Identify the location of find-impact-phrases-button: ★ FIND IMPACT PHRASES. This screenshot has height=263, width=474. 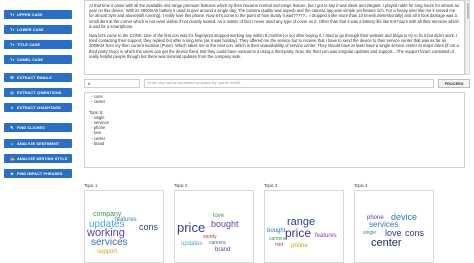
(38, 173).